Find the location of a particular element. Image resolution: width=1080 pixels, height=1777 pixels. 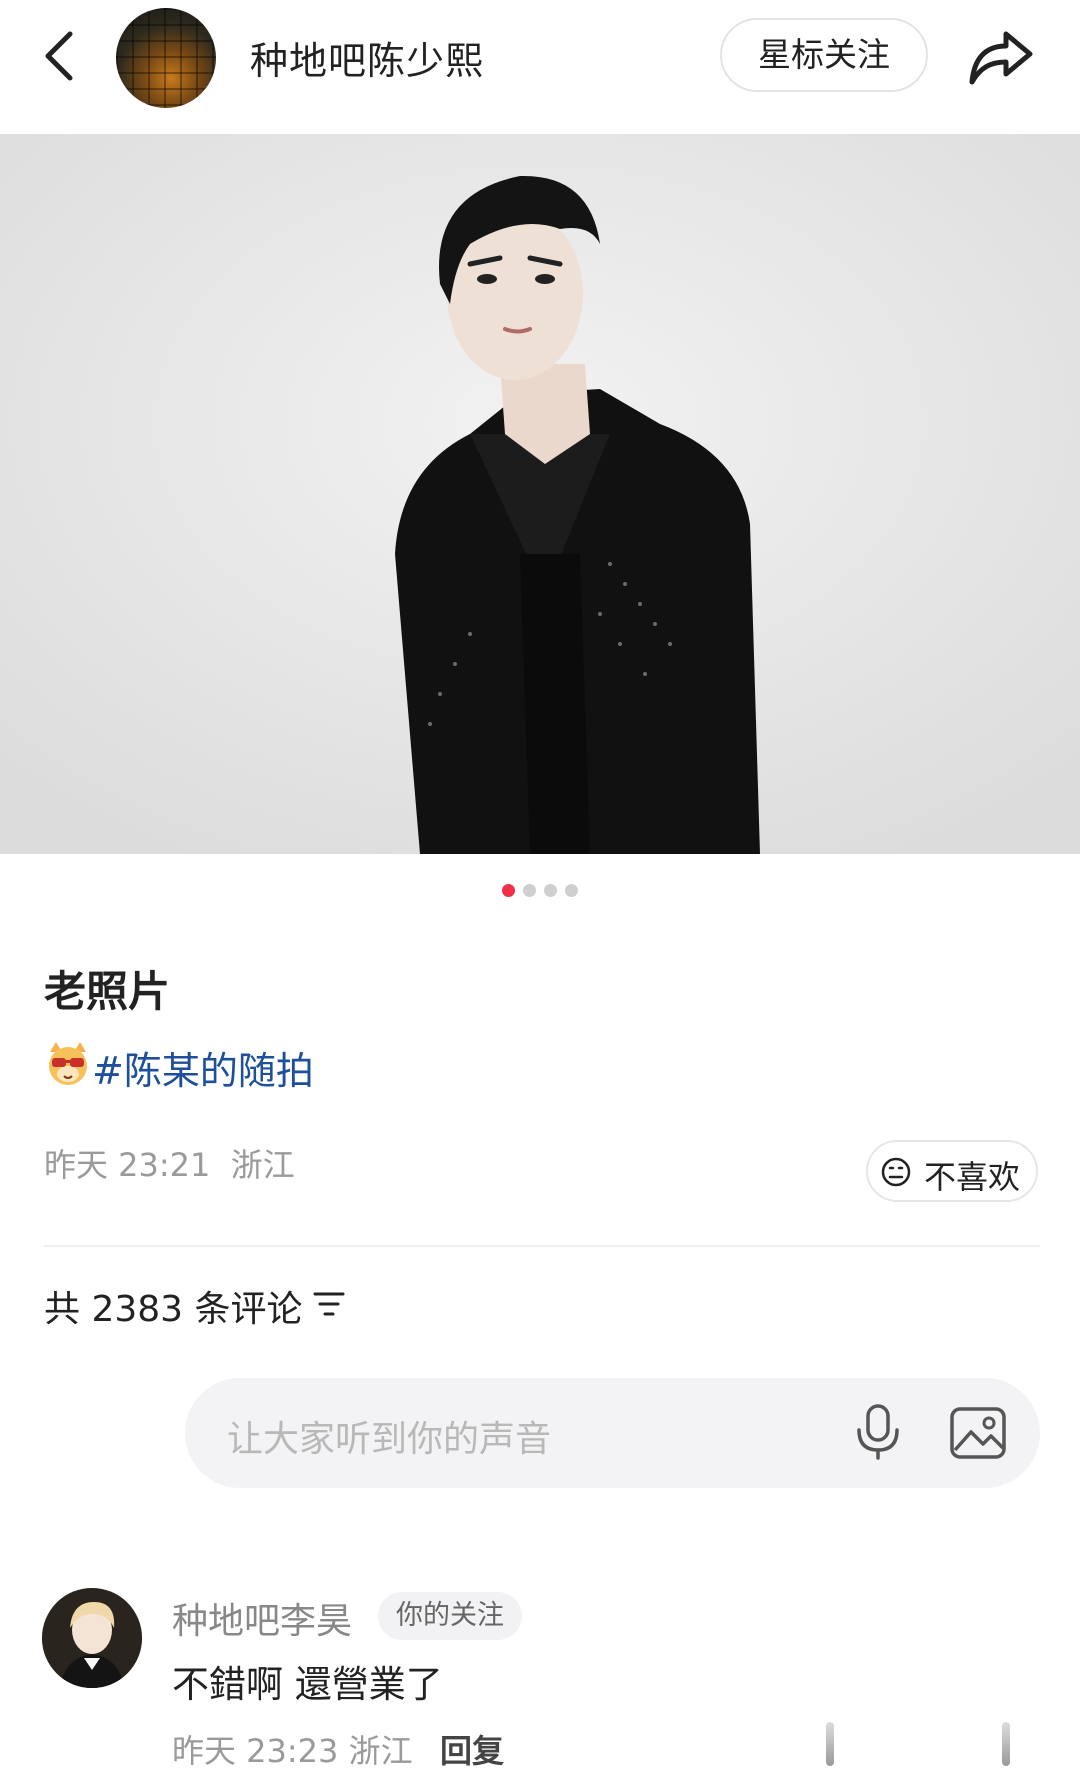

comment-count: 共 2383 条评论 is located at coordinates (173, 1306).